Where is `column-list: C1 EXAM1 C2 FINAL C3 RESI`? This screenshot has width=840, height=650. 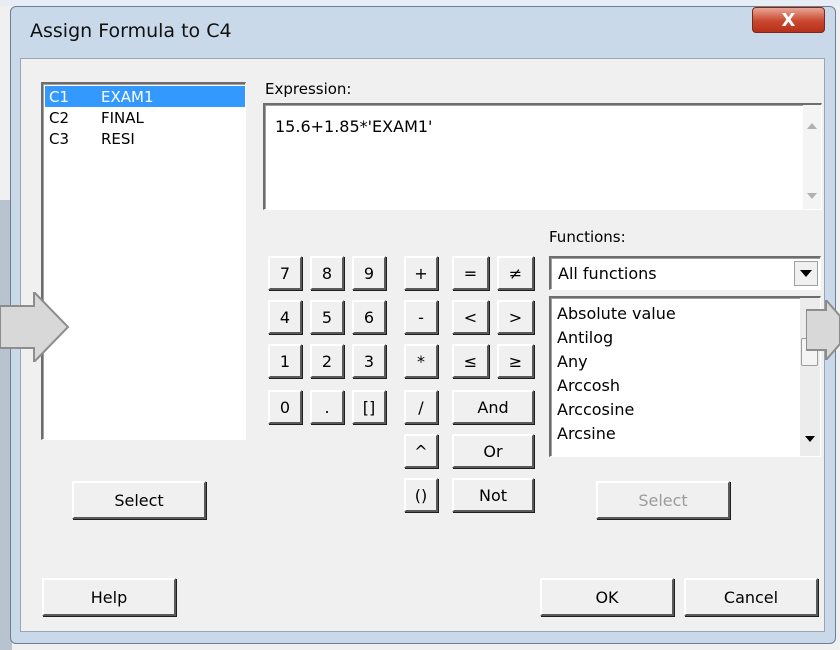 column-list: C1 EXAM1 C2 FINAL C3 RESI is located at coordinates (143, 261).